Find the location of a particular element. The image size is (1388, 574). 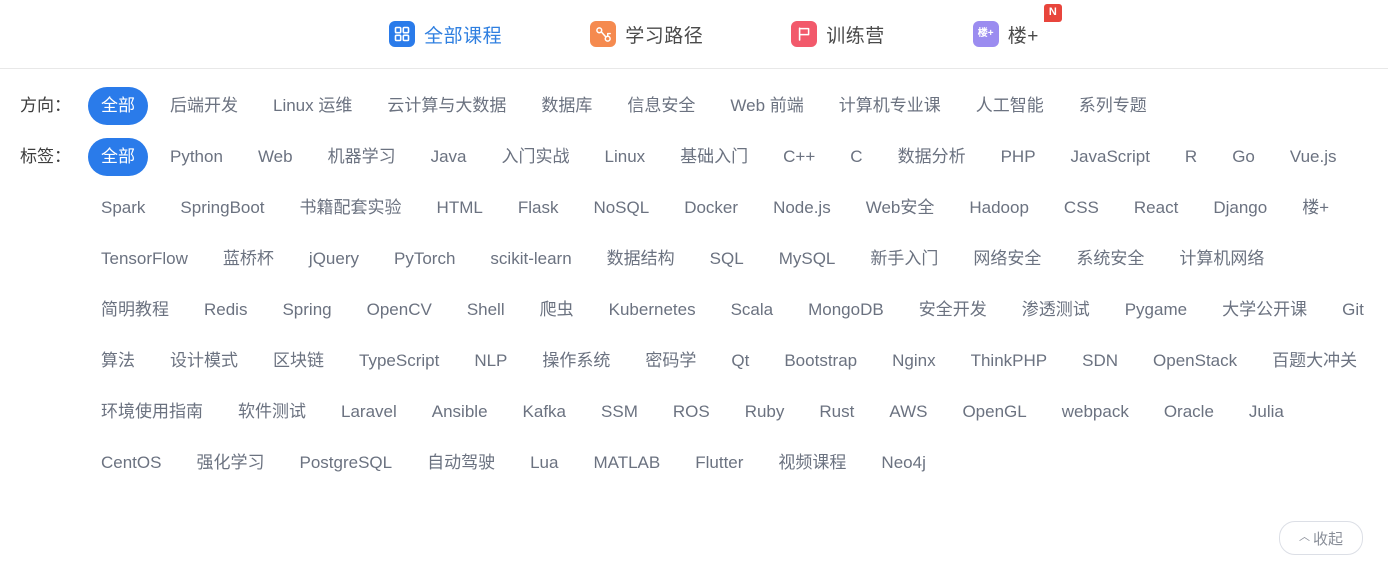

direction-chip: 人工智能 is located at coordinates (1010, 106).